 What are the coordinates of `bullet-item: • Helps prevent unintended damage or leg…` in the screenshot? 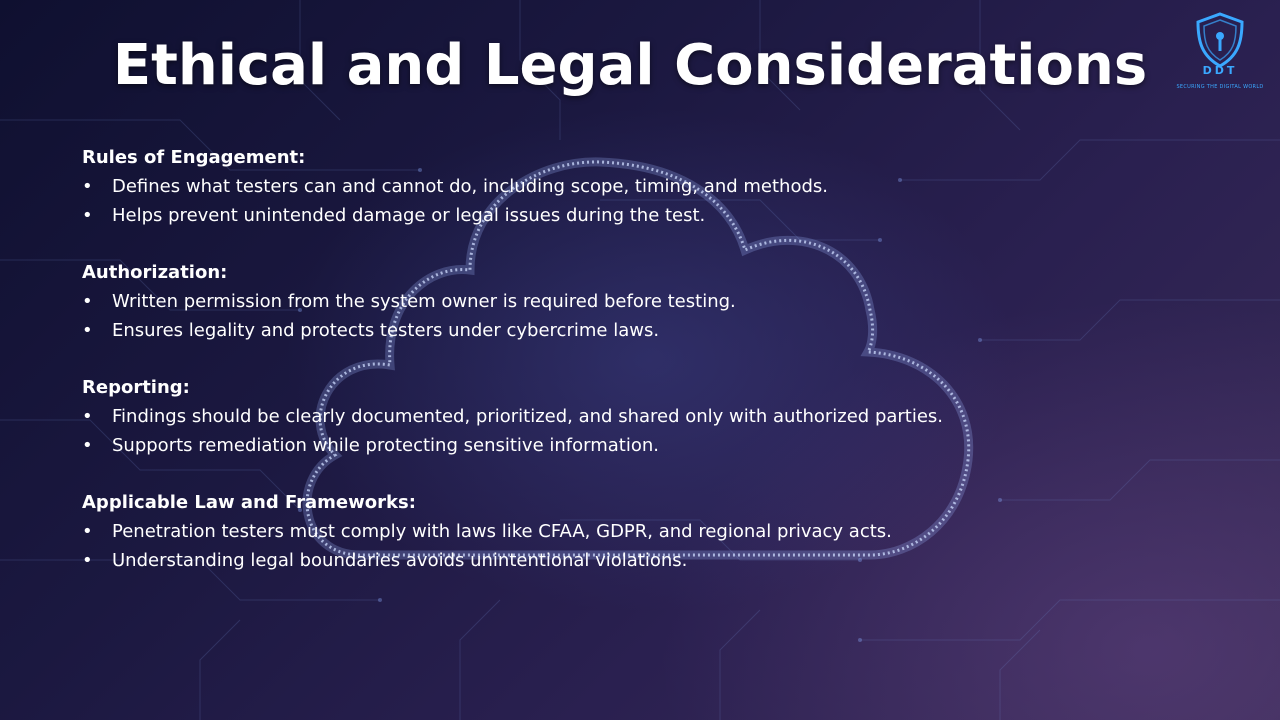 It's located at (632, 215).